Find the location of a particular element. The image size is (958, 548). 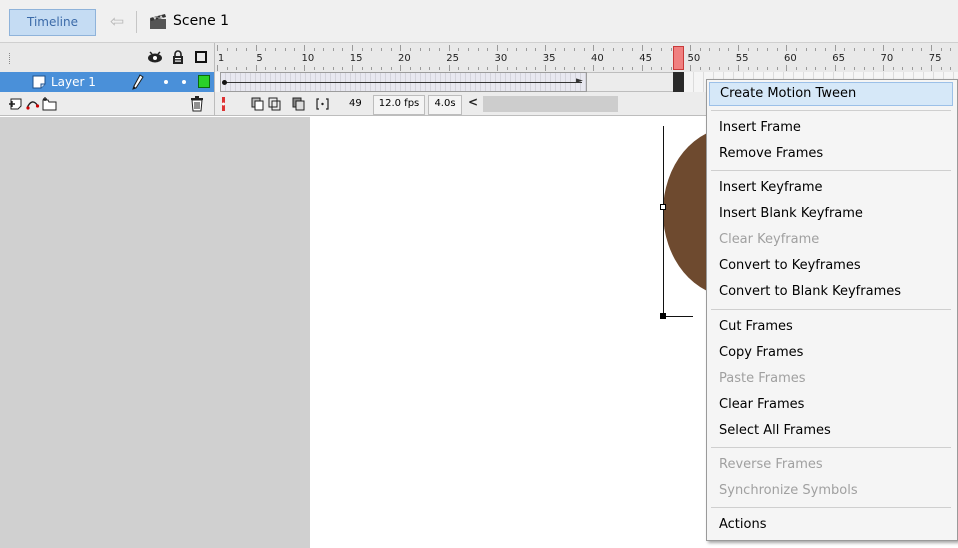

menu-item-remove-frames: Remove Frames is located at coordinates (831, 154).